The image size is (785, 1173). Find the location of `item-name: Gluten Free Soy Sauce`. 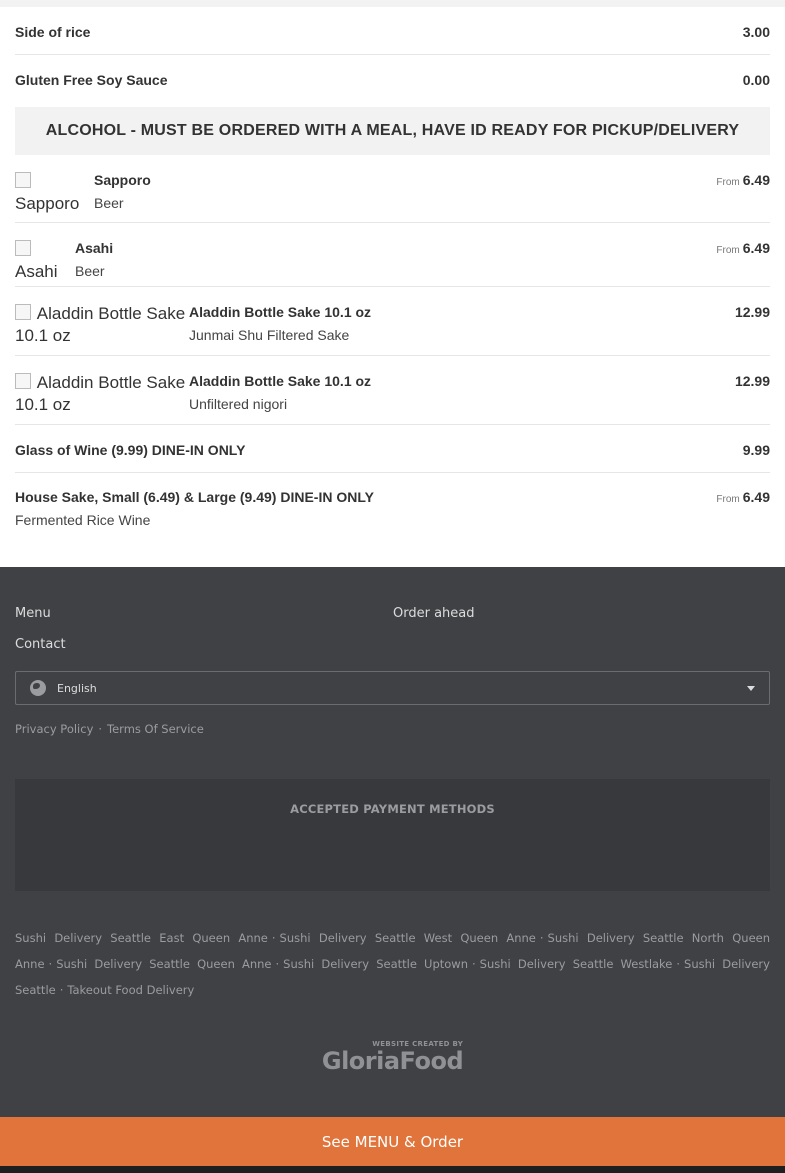

item-name: Gluten Free Soy Sauce is located at coordinates (91, 80).